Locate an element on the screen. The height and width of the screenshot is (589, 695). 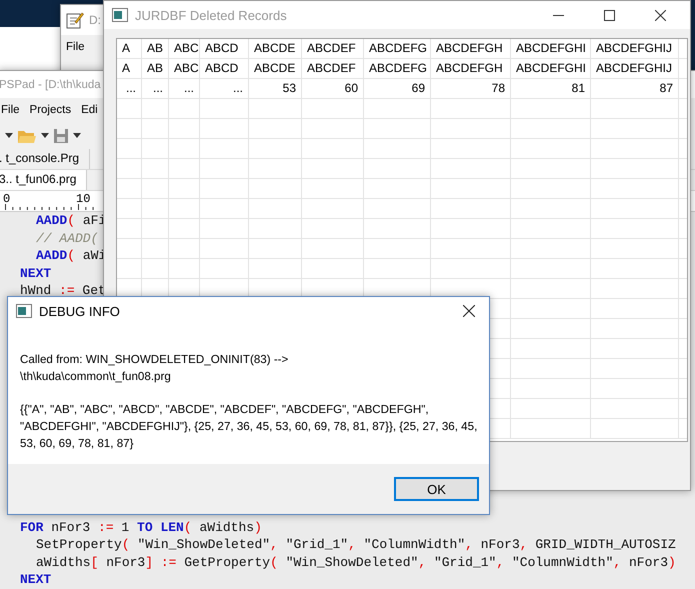
ok-button: OK is located at coordinates (436, 489).